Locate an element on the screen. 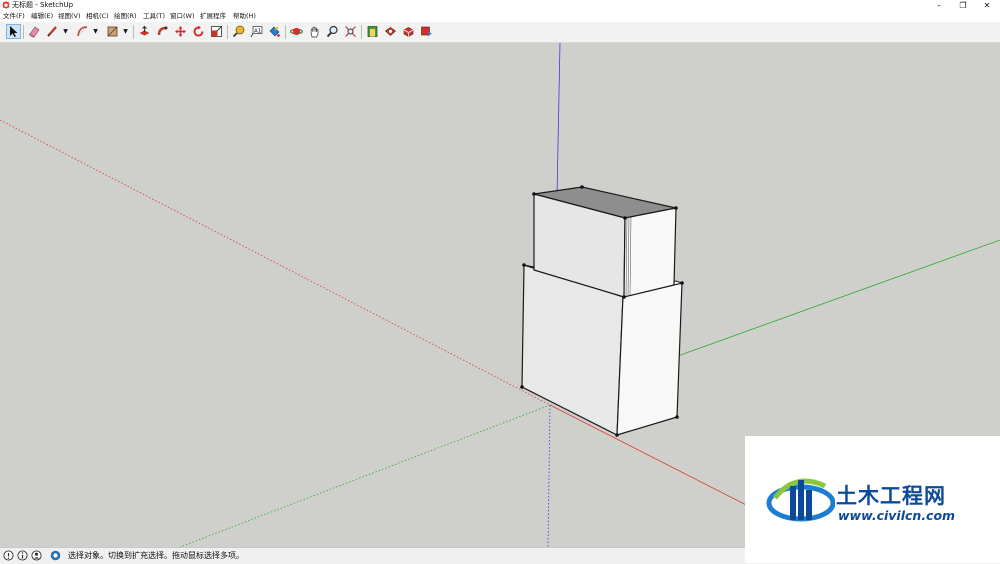 The image size is (1000, 564). zoom-extents-tool-button is located at coordinates (350, 31).